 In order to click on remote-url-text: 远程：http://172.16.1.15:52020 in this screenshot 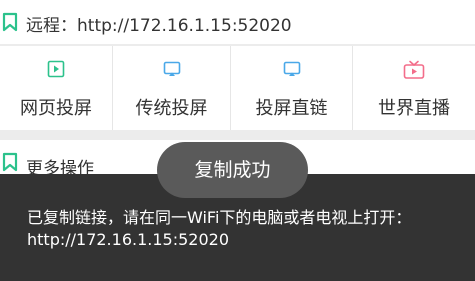, I will do `click(159, 26)`.